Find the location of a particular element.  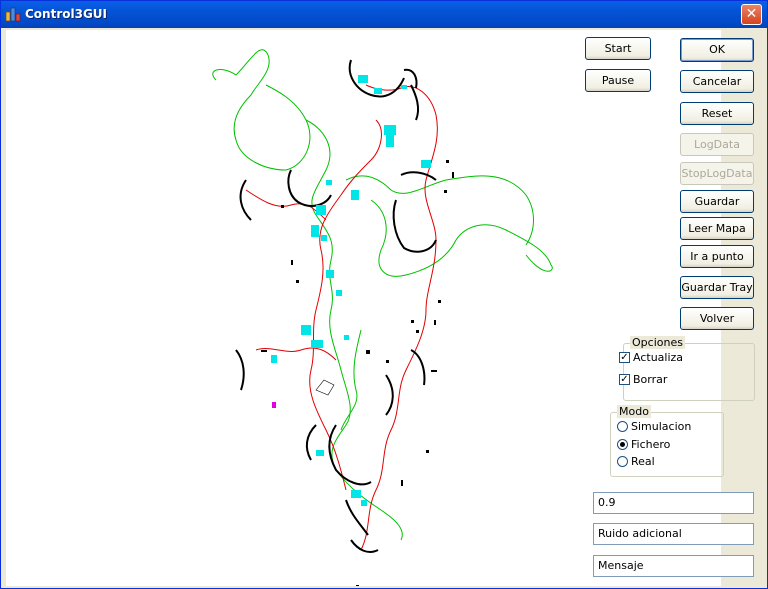

fichero-radio is located at coordinates (622, 444).